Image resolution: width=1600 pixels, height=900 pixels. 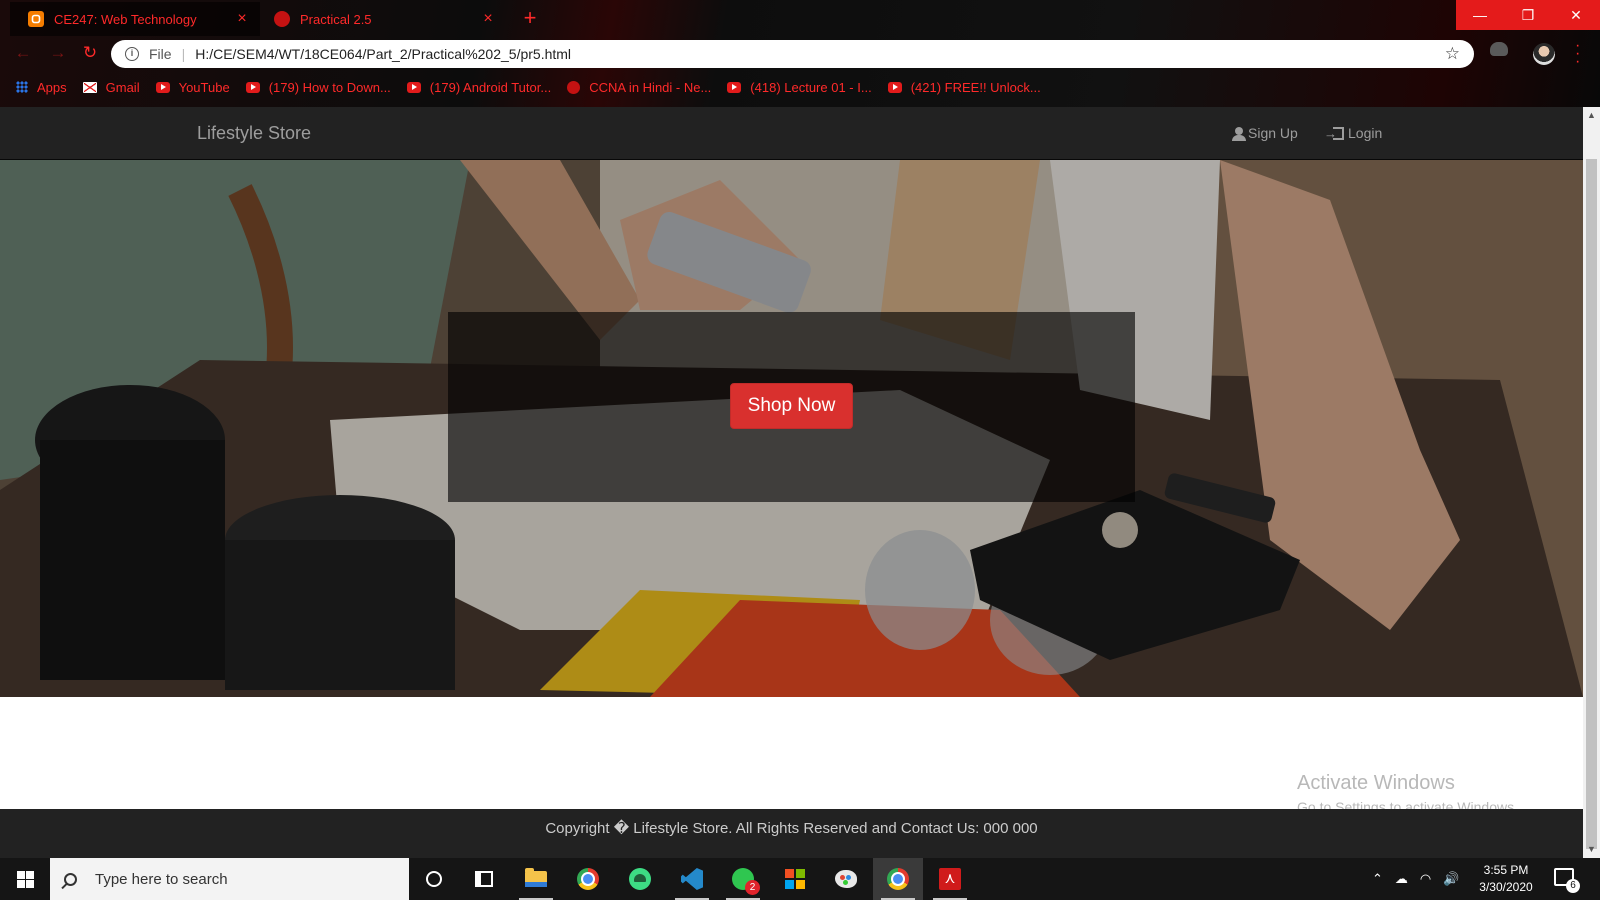 I want to click on notification-center-icon: 6, so click(x=1567, y=880).